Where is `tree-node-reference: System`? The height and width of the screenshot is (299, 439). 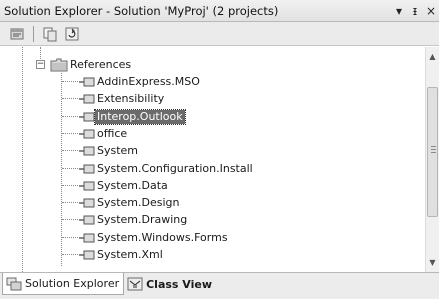
tree-node-reference: System is located at coordinates (109, 150).